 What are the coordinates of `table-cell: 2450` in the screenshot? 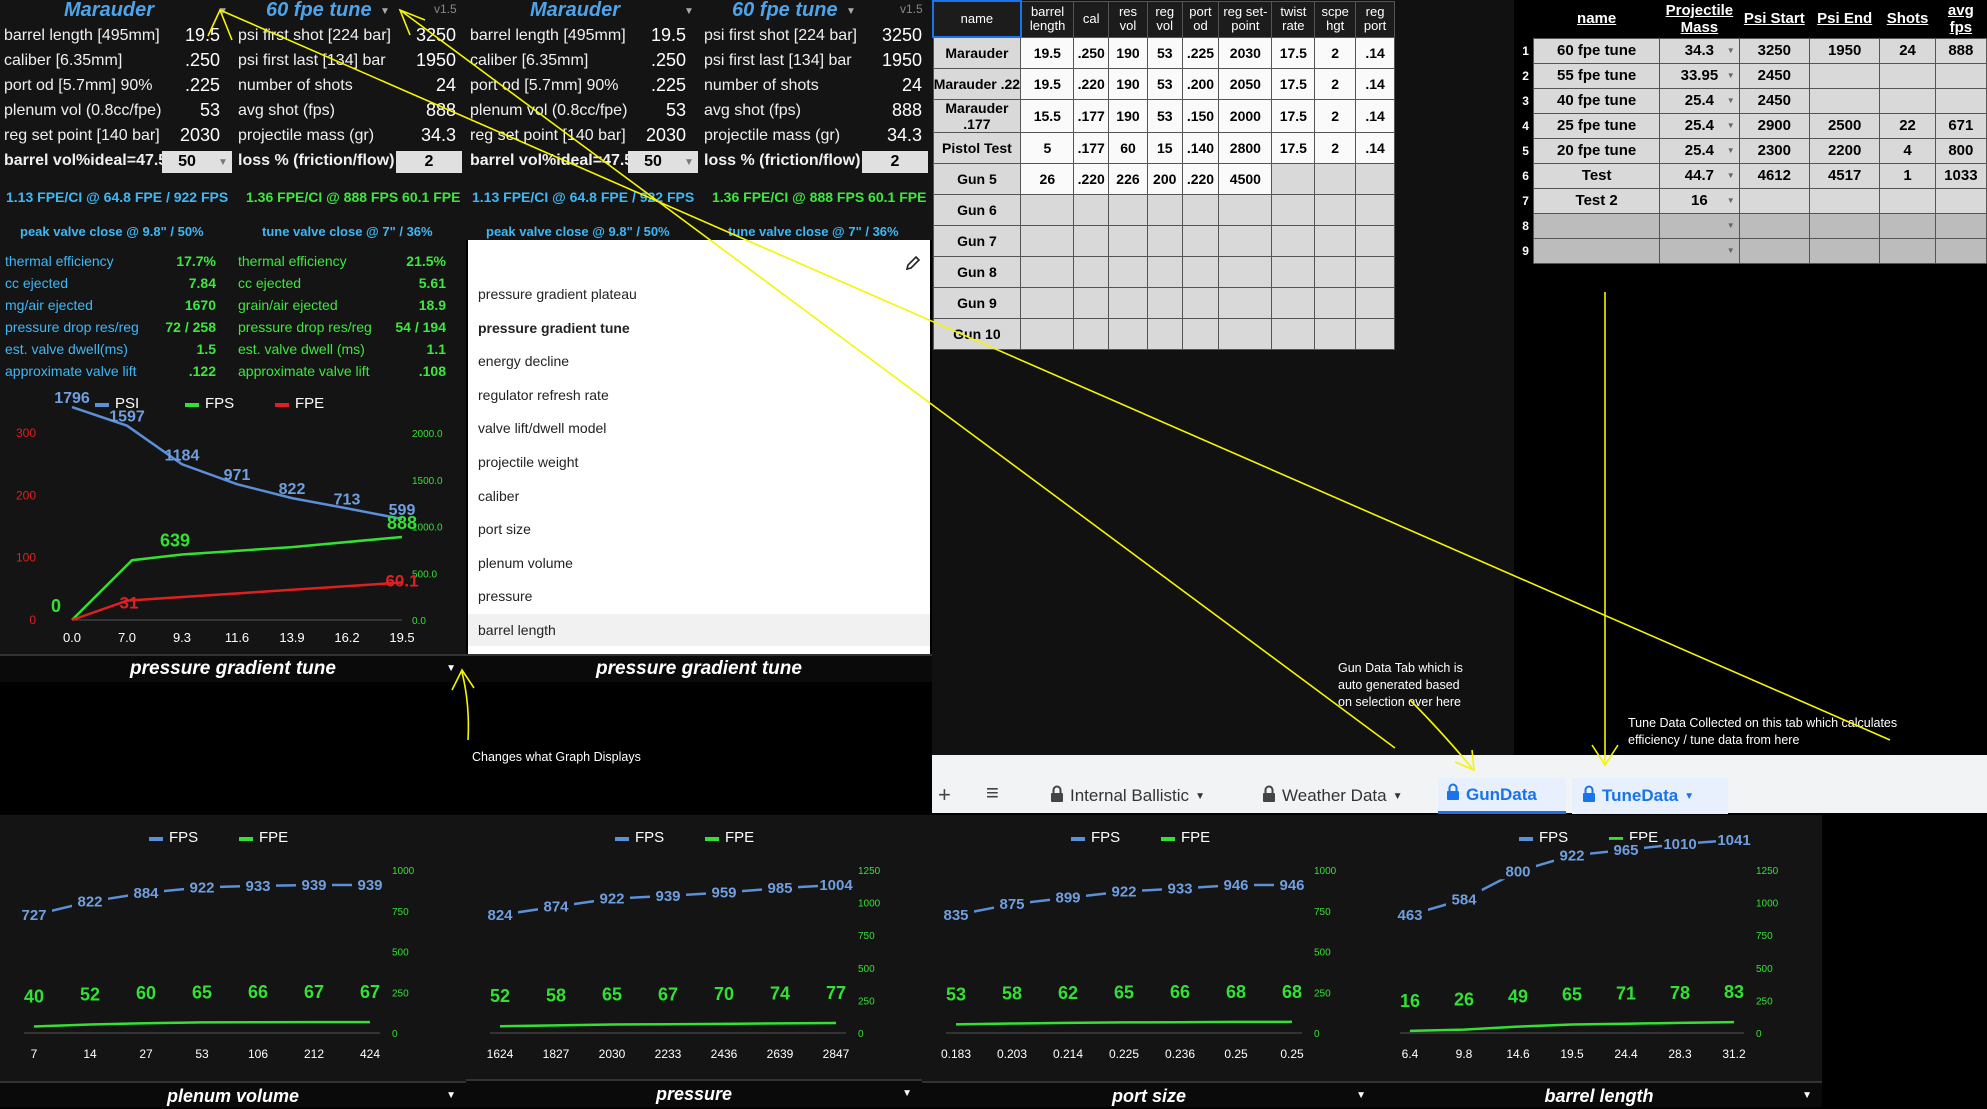 It's located at (1774, 75).